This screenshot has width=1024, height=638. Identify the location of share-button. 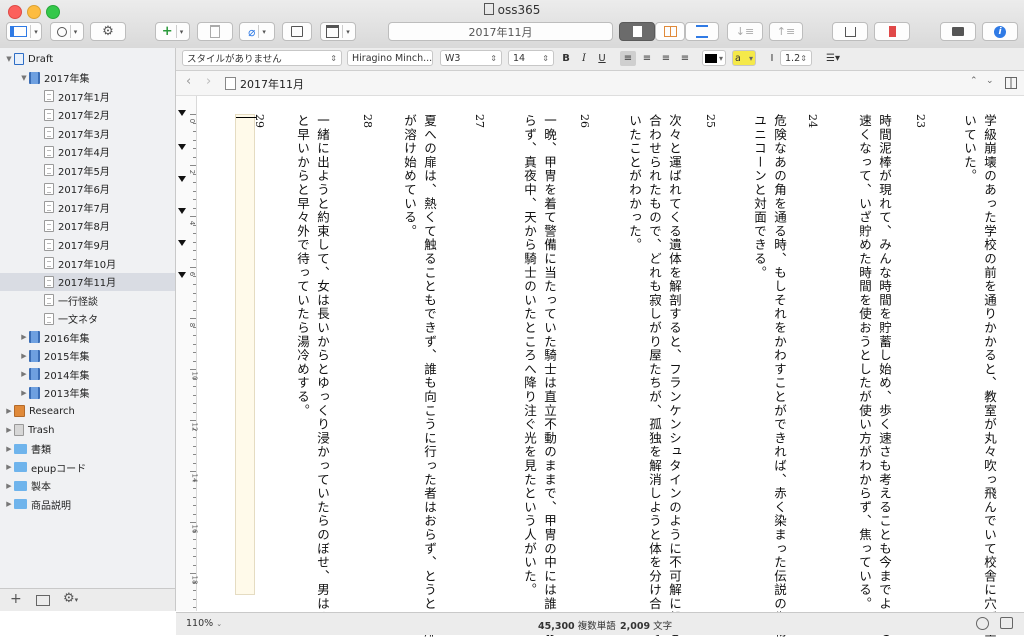
(850, 31).